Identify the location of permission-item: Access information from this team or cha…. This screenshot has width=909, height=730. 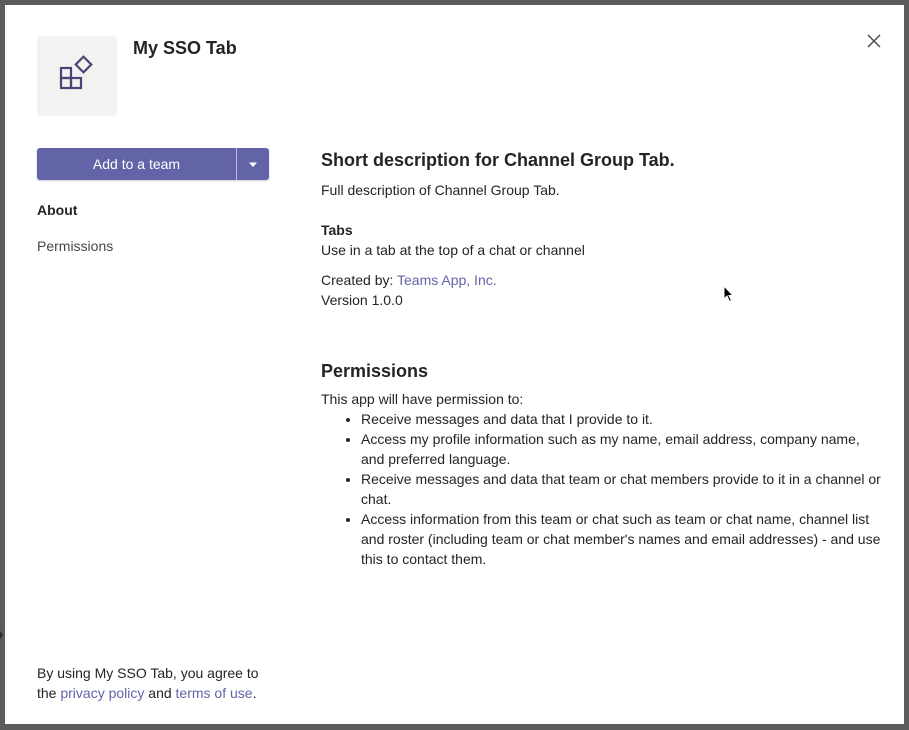
(621, 539).